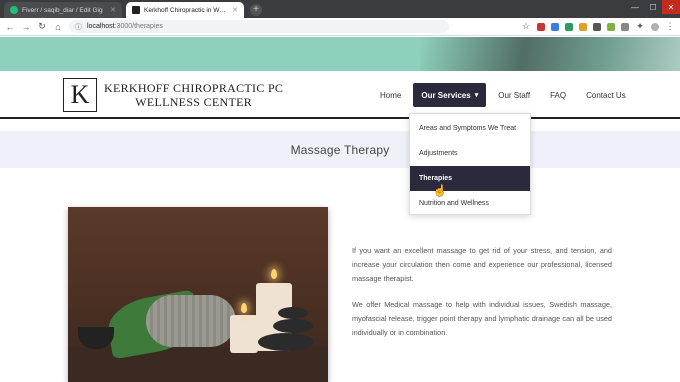 Image resolution: width=680 pixels, height=382 pixels. Describe the element at coordinates (635, 7) in the screenshot. I see `minimize-icon: —` at that location.